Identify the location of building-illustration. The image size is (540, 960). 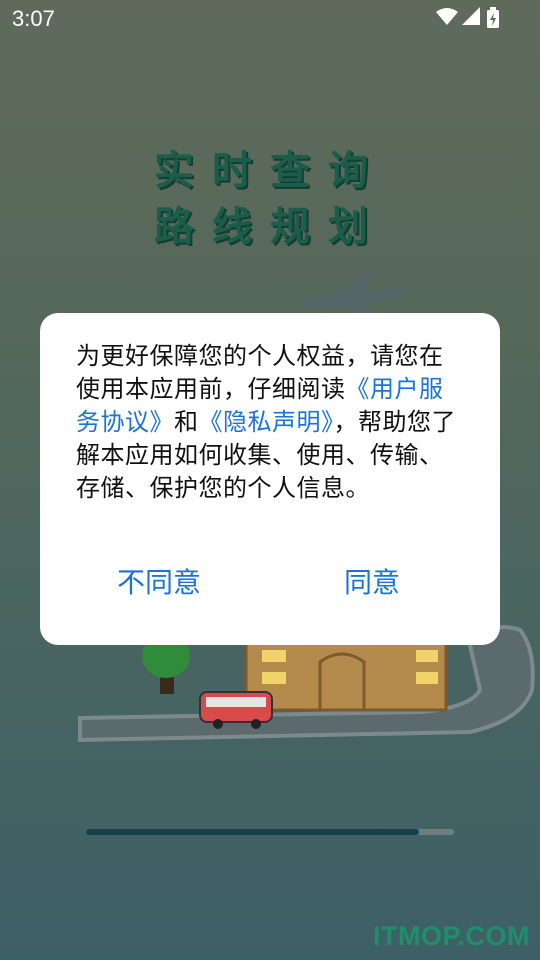
(346, 675).